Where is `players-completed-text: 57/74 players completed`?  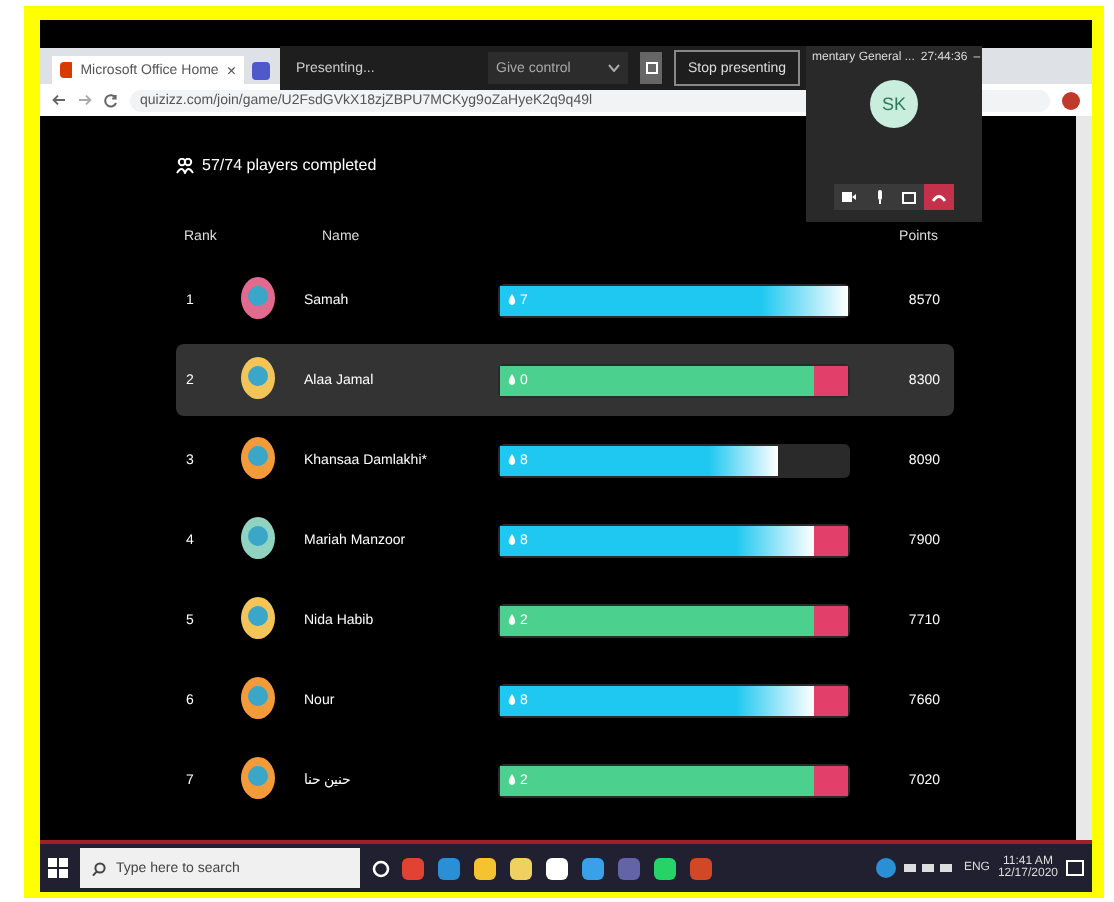
players-completed-text: 57/74 players completed is located at coordinates (289, 165).